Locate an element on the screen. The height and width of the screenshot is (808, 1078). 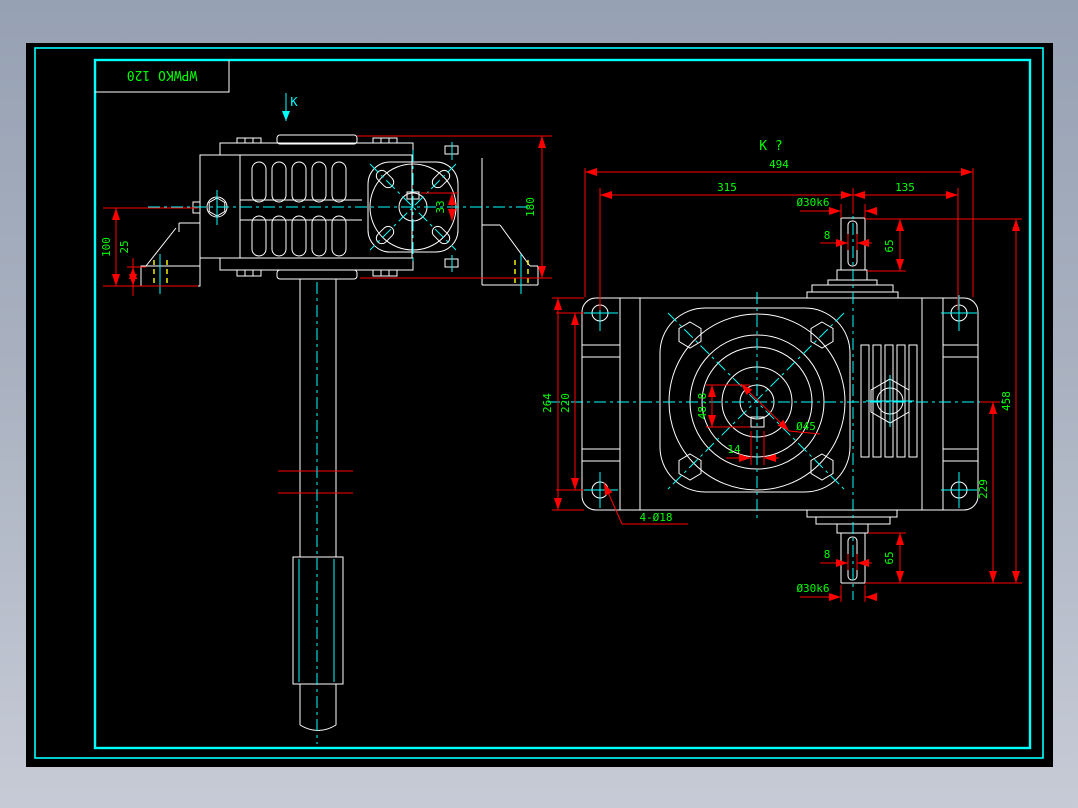
dim-494: 494 is located at coordinates (779, 164).